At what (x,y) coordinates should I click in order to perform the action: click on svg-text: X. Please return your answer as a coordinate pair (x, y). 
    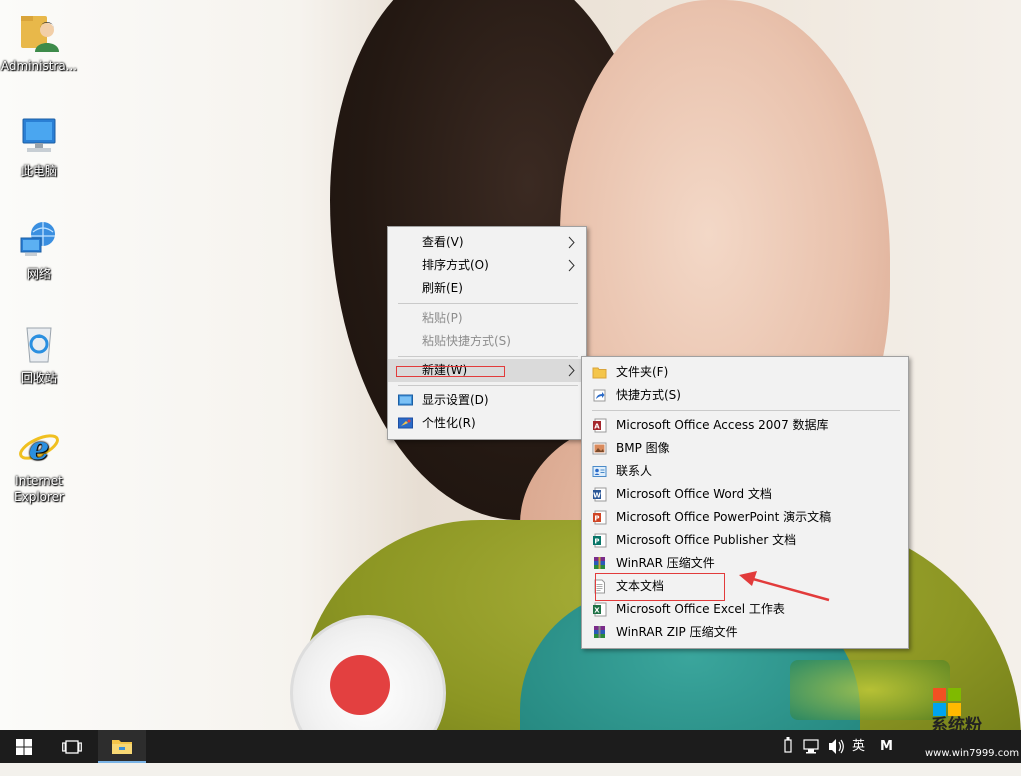
    Looking at the image, I should click on (597, 611).